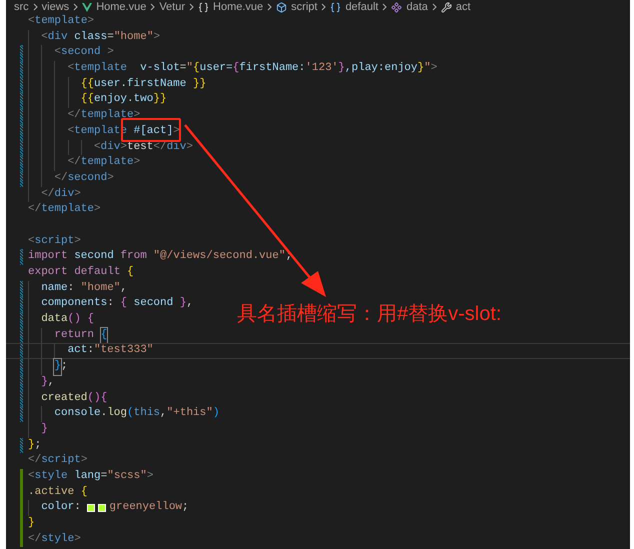 This screenshot has width=634, height=549. I want to click on code-token: ), so click(216, 414).